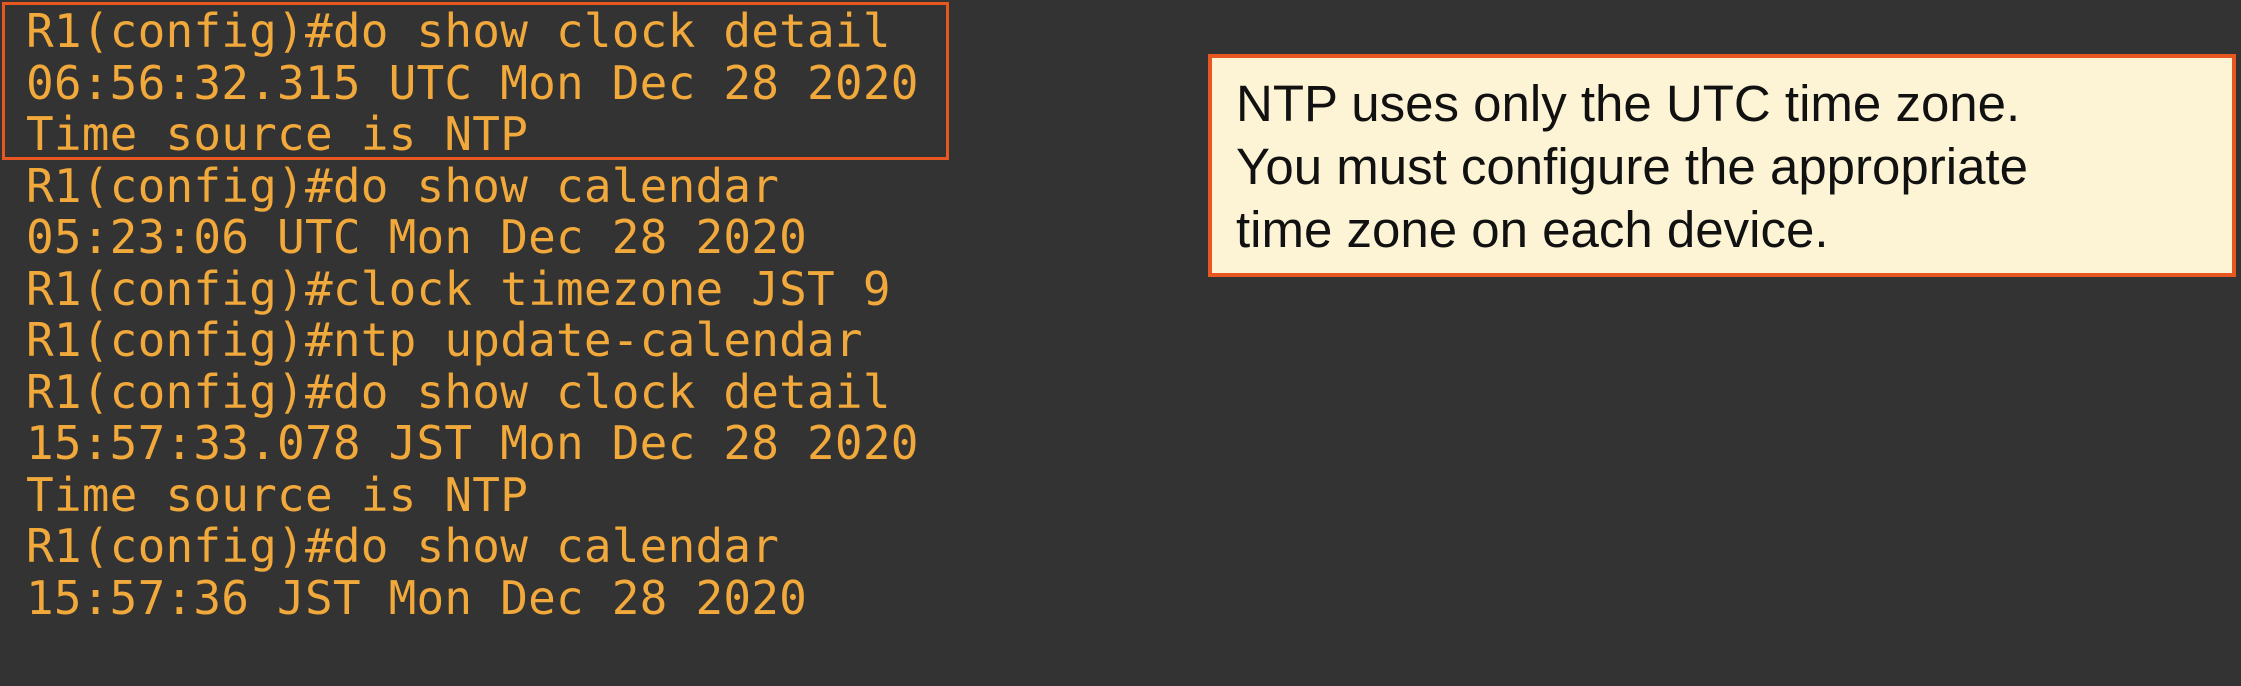 This screenshot has height=686, width=2241. I want to click on callout-text-line: time zone on each device., so click(1532, 229).